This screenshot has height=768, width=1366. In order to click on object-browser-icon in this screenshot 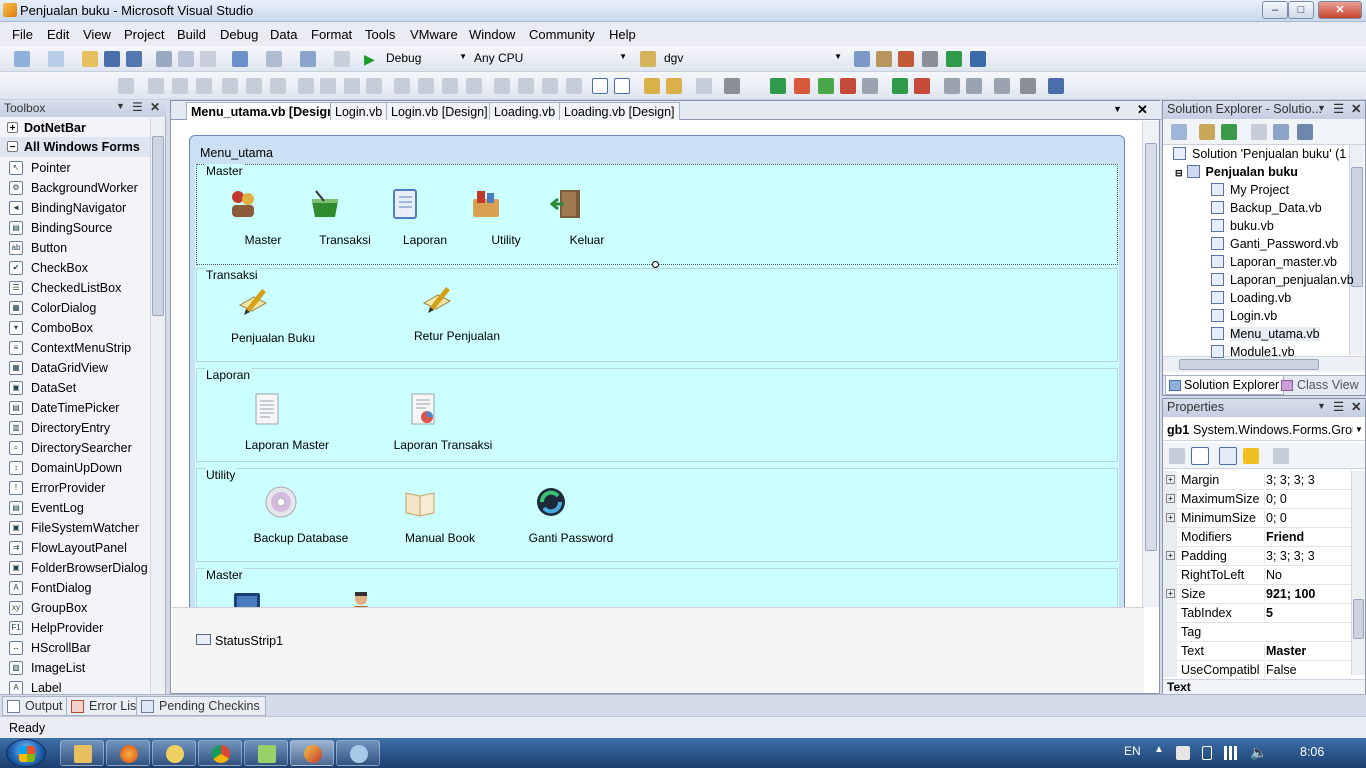, I will do `click(906, 59)`.